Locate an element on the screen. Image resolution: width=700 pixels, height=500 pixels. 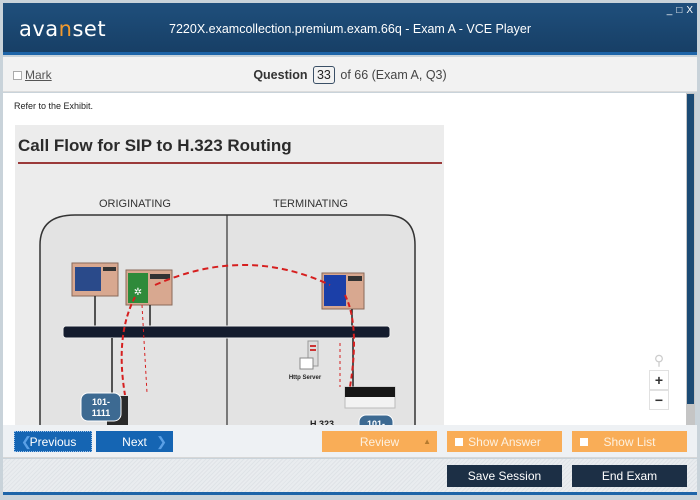
svg-text: 1111 is located at coordinates (101, 413).